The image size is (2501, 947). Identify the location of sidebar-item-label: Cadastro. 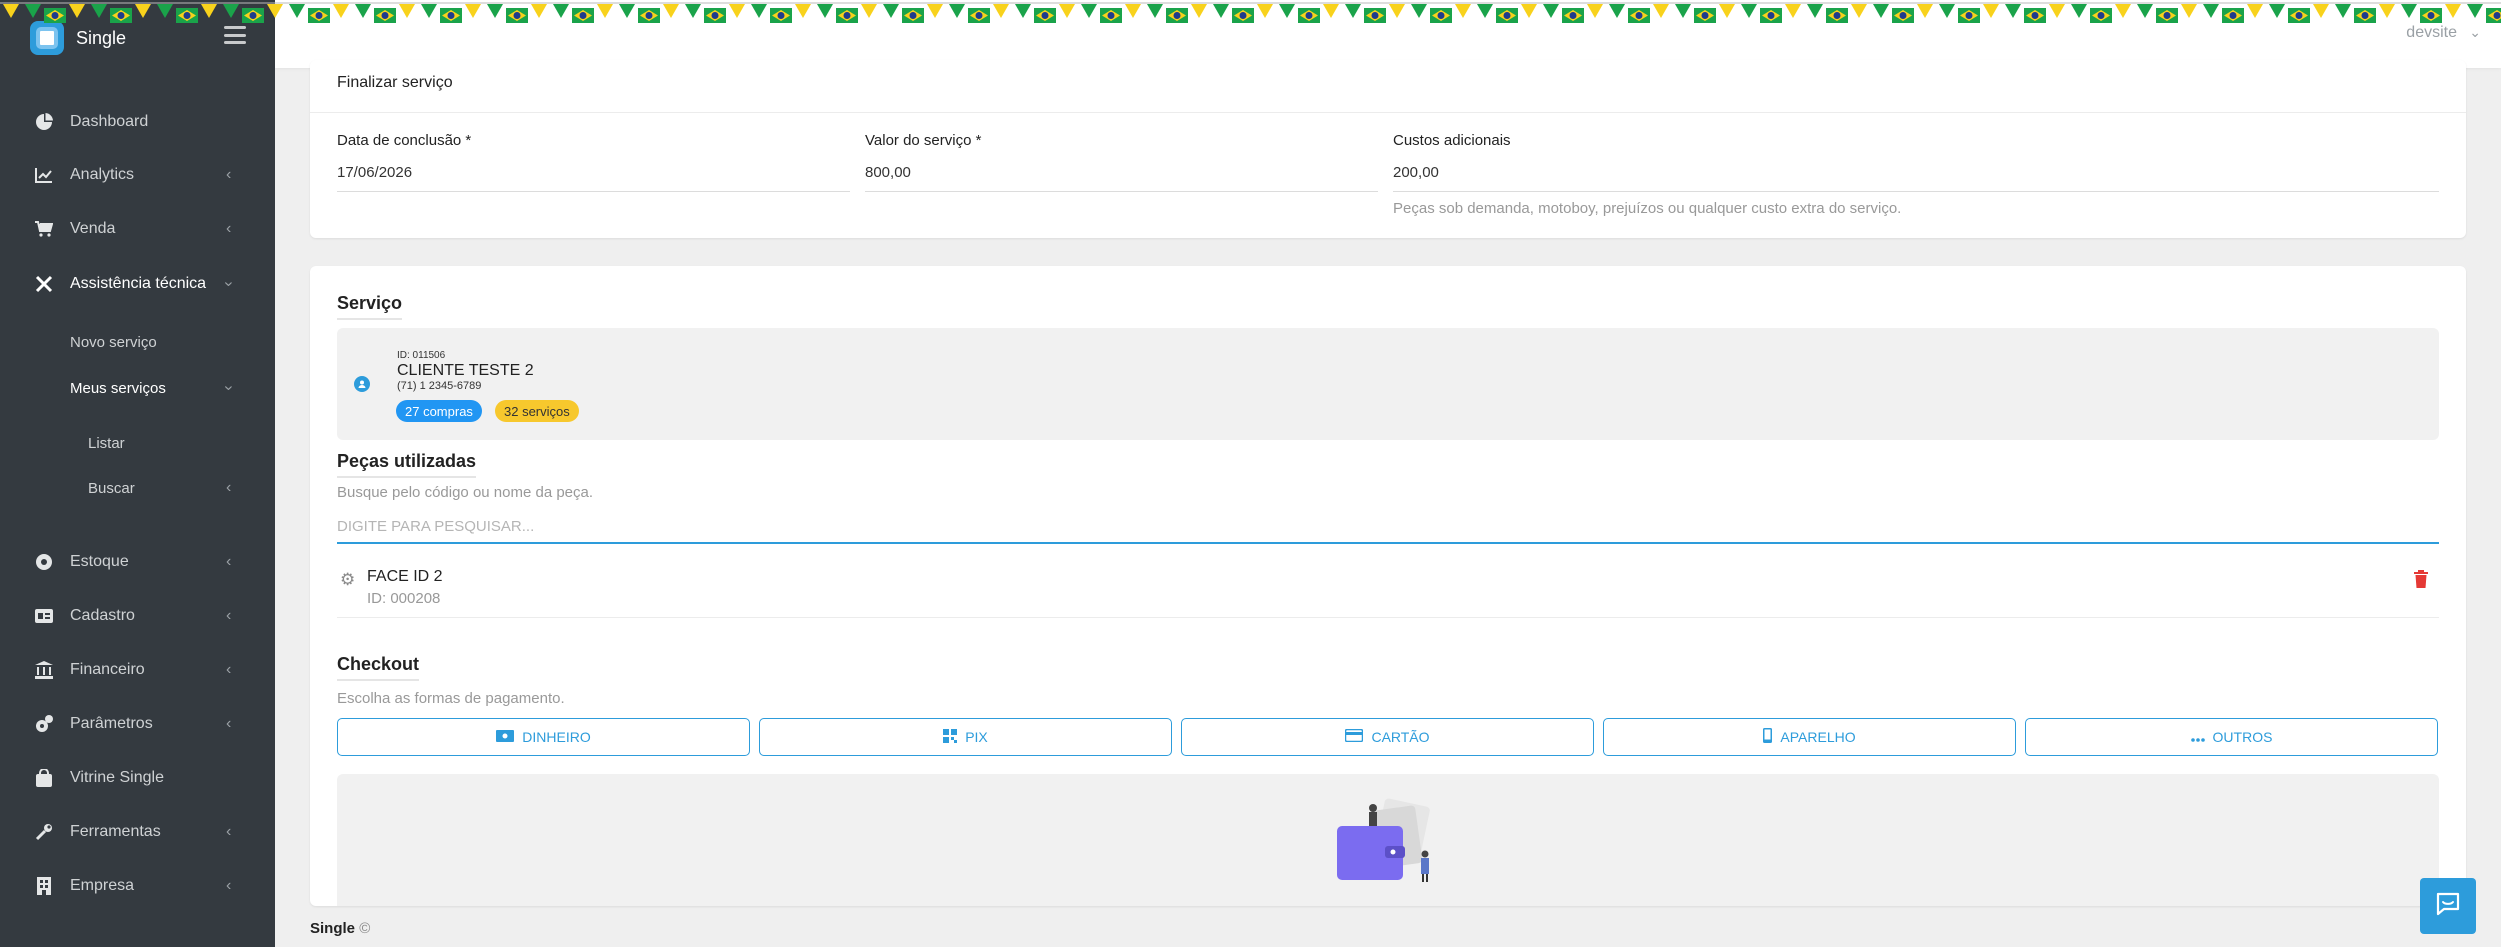
(102, 615).